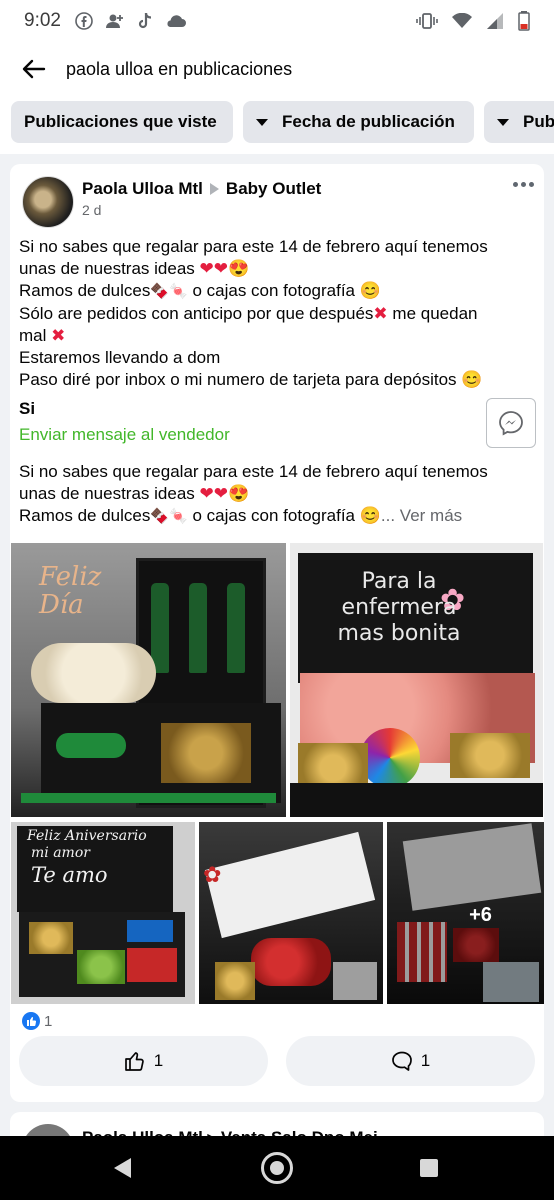 The width and height of the screenshot is (554, 1200). I want to click on filter-chip-label: Fecha de publicación, so click(368, 121).